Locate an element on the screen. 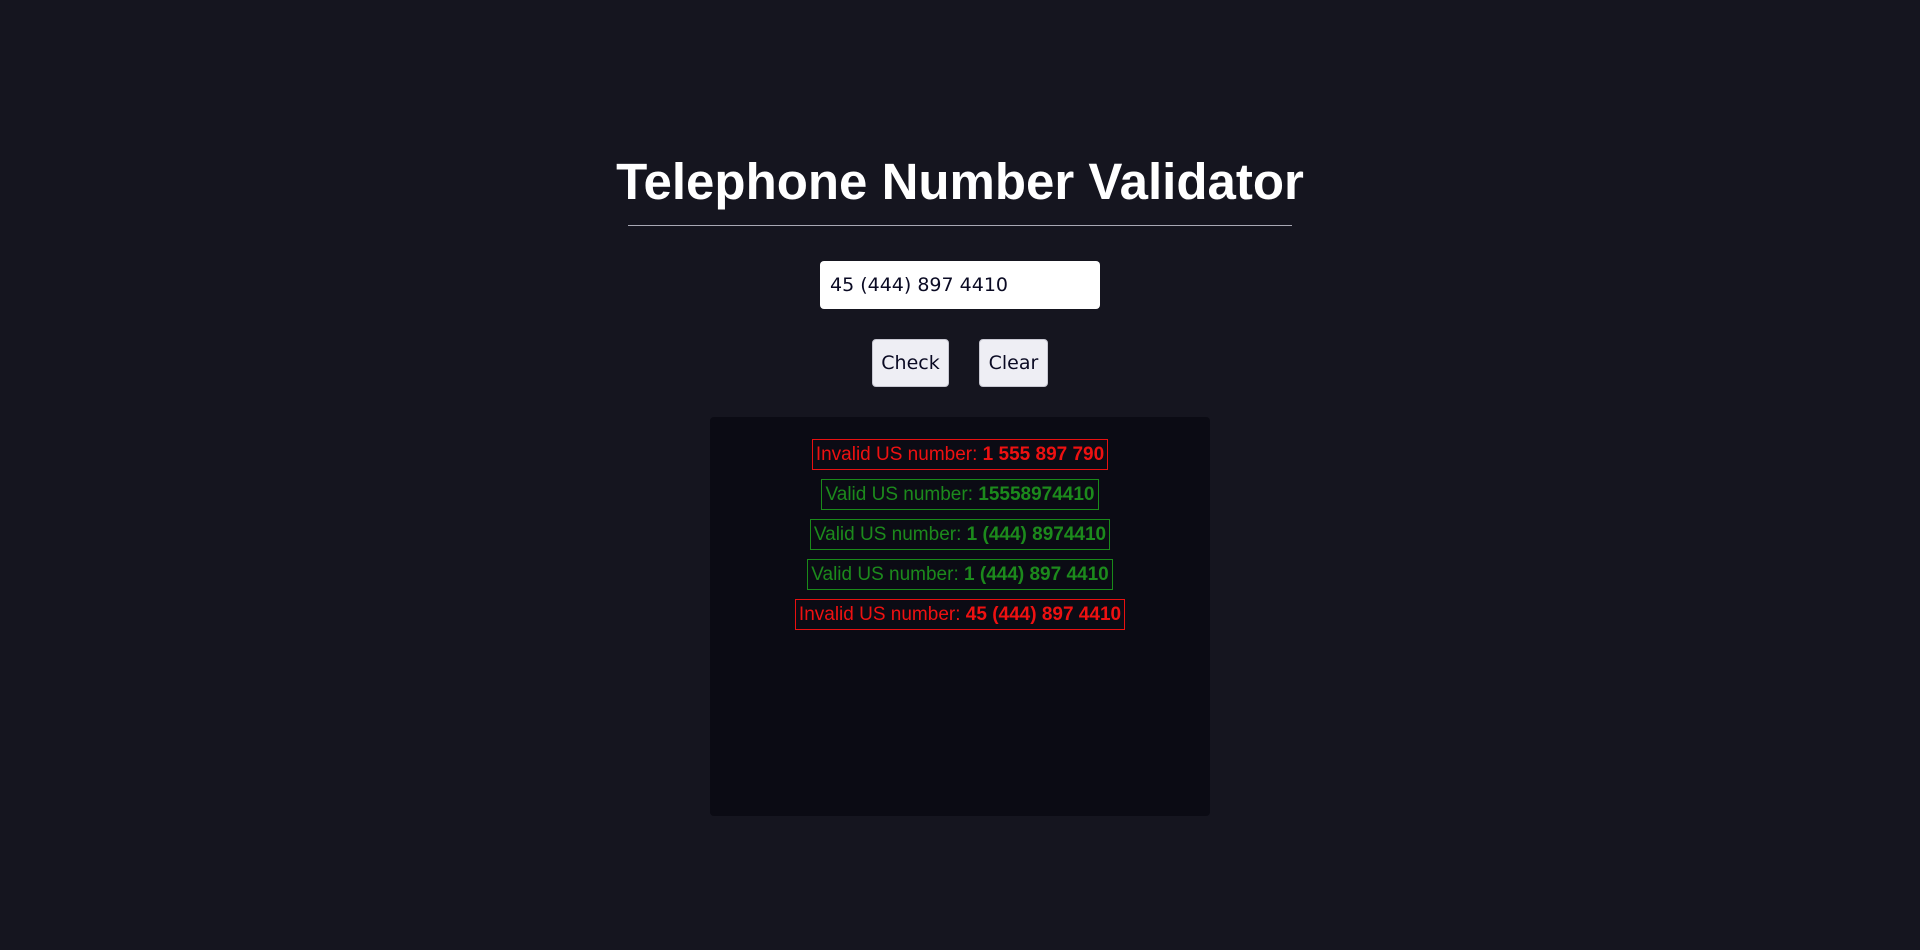  result-number: 15558974410 is located at coordinates (1036, 494).